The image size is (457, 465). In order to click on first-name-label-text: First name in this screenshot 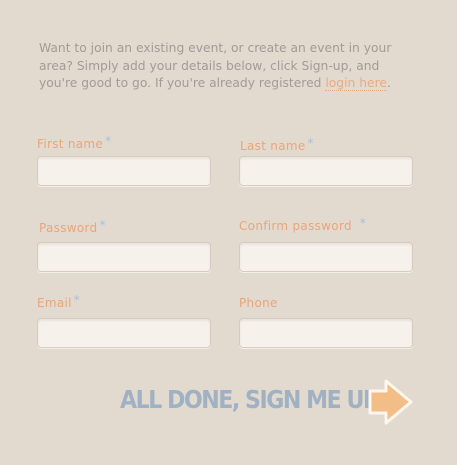, I will do `click(70, 144)`.